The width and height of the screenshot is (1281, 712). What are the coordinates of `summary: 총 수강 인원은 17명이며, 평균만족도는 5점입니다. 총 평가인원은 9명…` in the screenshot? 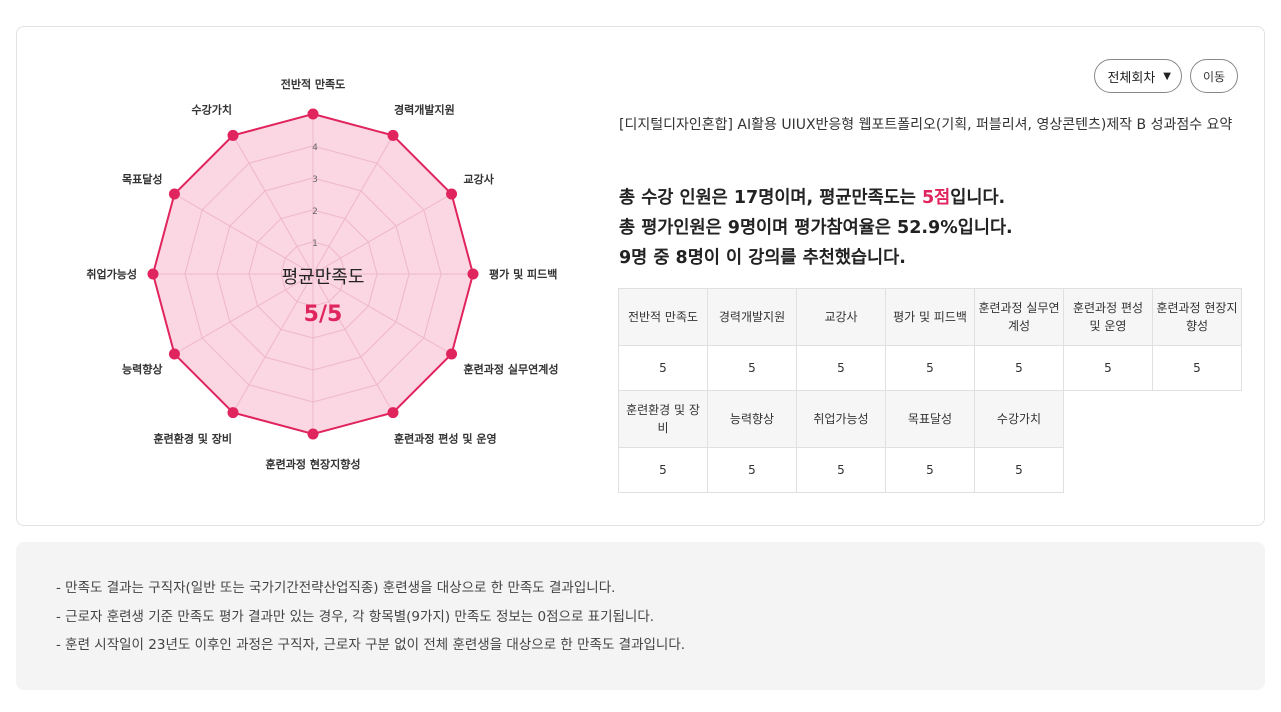 It's located at (929, 228).